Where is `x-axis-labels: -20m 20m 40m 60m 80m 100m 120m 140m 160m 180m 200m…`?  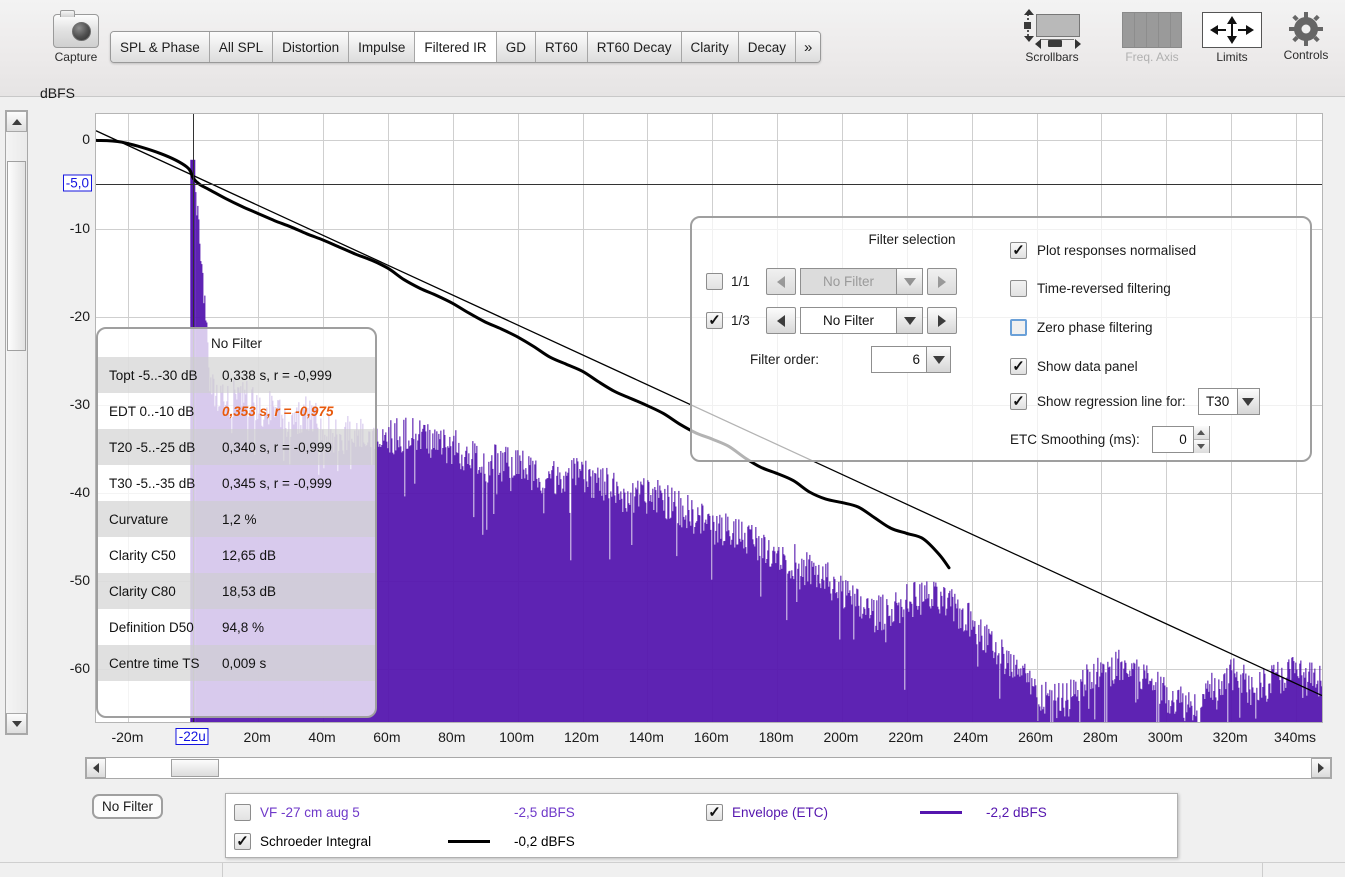 x-axis-labels: -20m 20m 40m 60m 80m 100m 120m 140m 160m 180m 200m… is located at coordinates (709, 740).